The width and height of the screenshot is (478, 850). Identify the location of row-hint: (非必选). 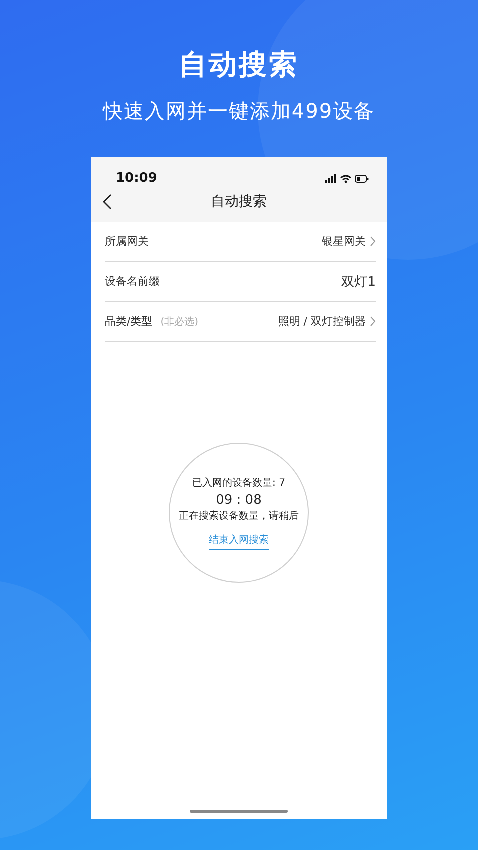
(179, 322).